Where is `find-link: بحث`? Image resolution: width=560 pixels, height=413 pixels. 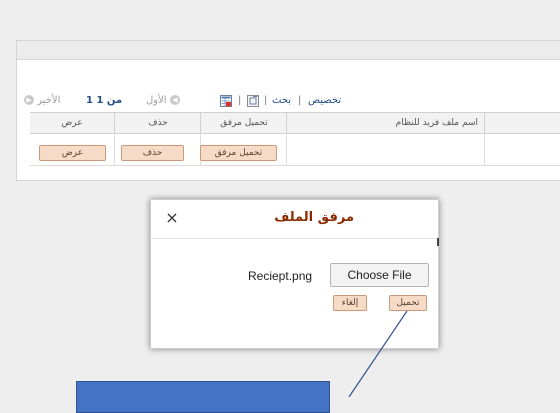
find-link: بحث is located at coordinates (281, 100).